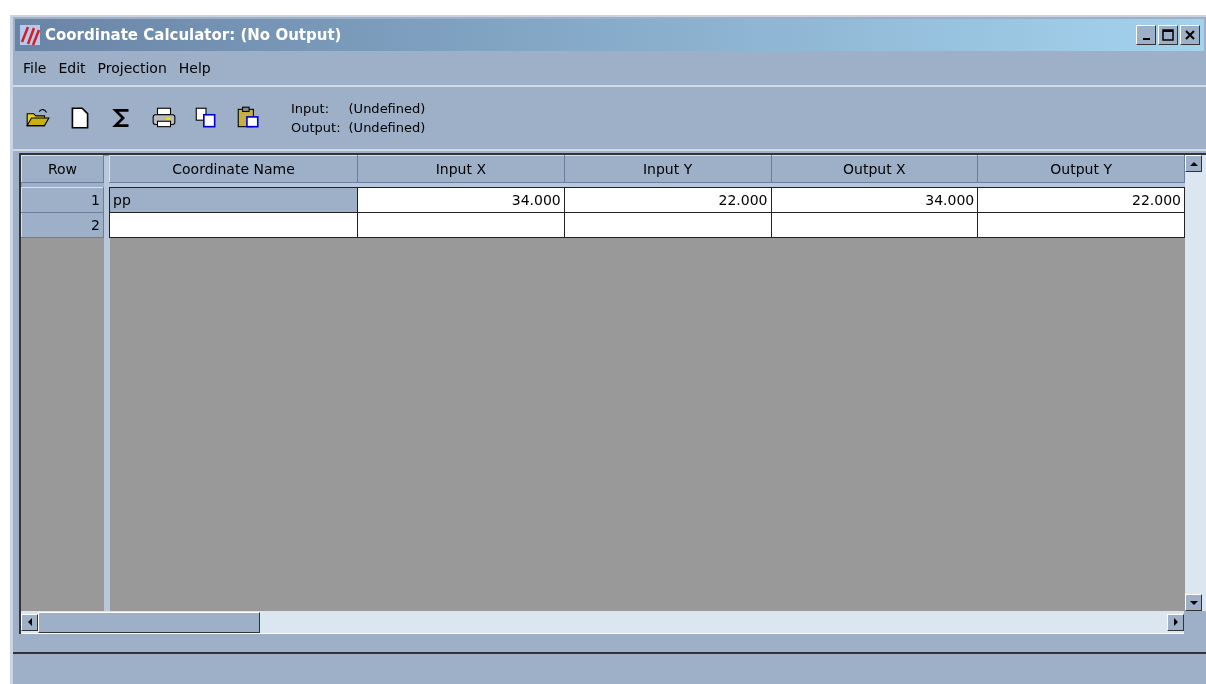 Image resolution: width=1206 pixels, height=684 pixels. I want to click on arrow-up-icon, so click(1193, 163).